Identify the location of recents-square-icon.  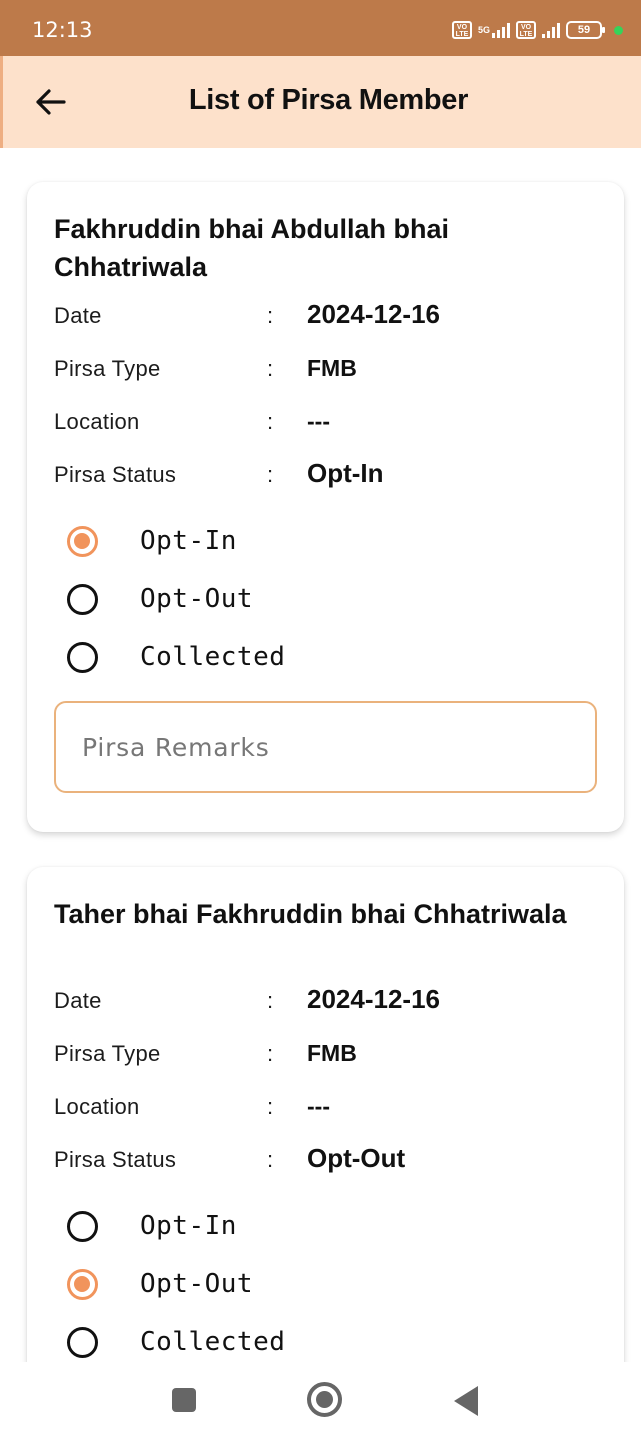
(184, 1400).